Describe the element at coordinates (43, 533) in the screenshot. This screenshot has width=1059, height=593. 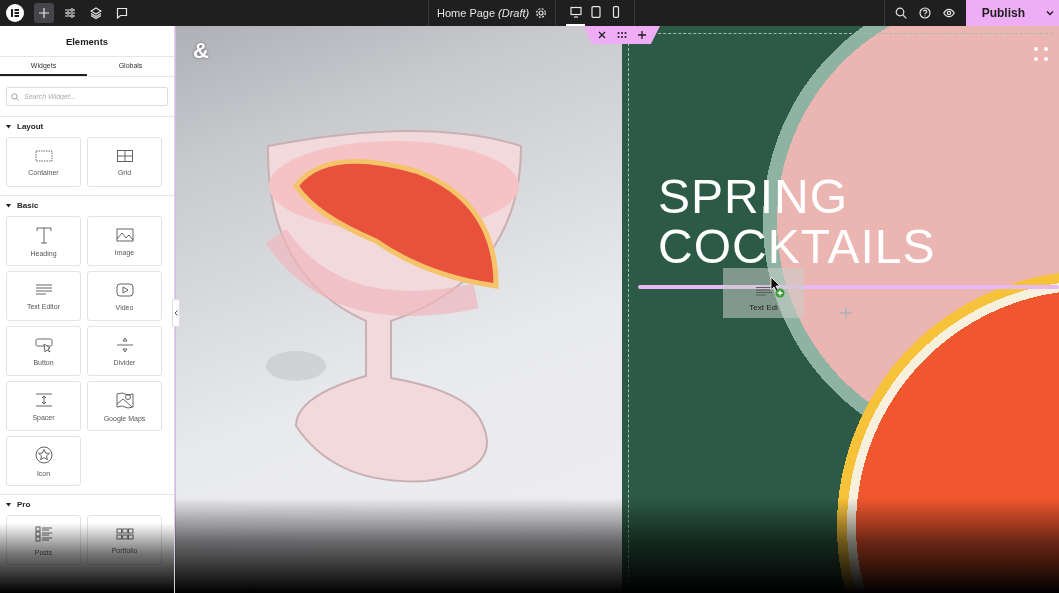
I see `list-icon` at that location.